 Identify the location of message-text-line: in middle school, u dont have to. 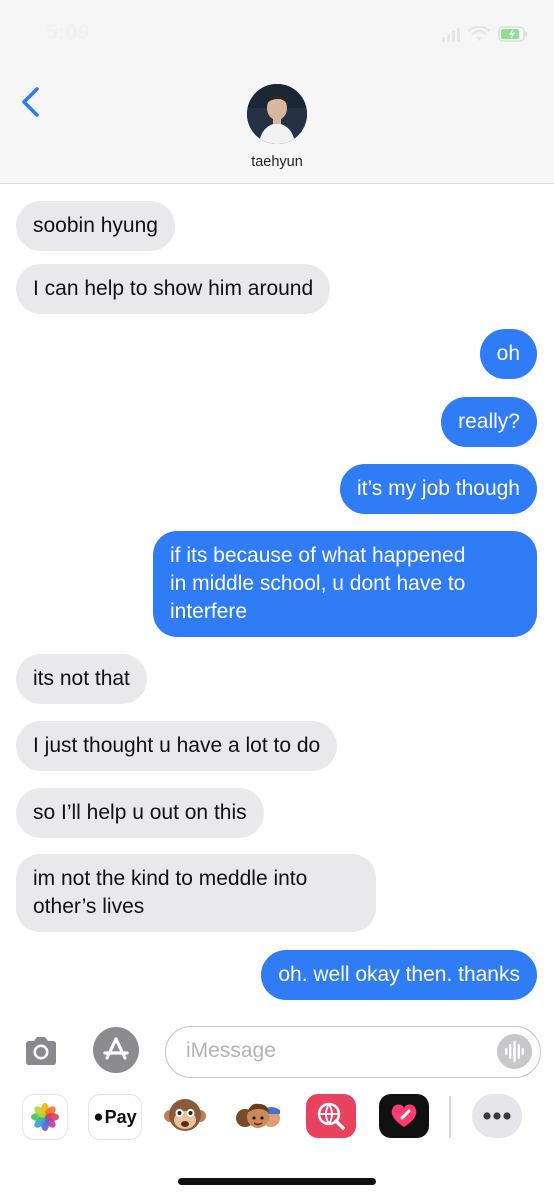
(318, 583).